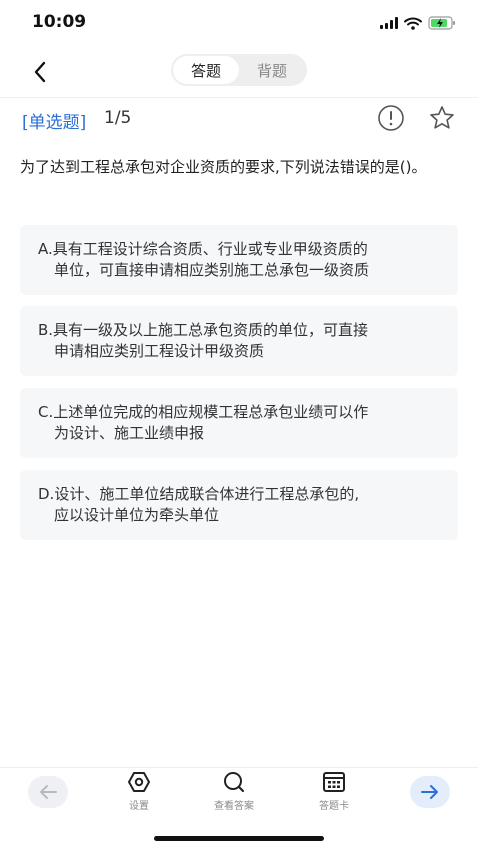  I want to click on header-divider, so click(239, 97).